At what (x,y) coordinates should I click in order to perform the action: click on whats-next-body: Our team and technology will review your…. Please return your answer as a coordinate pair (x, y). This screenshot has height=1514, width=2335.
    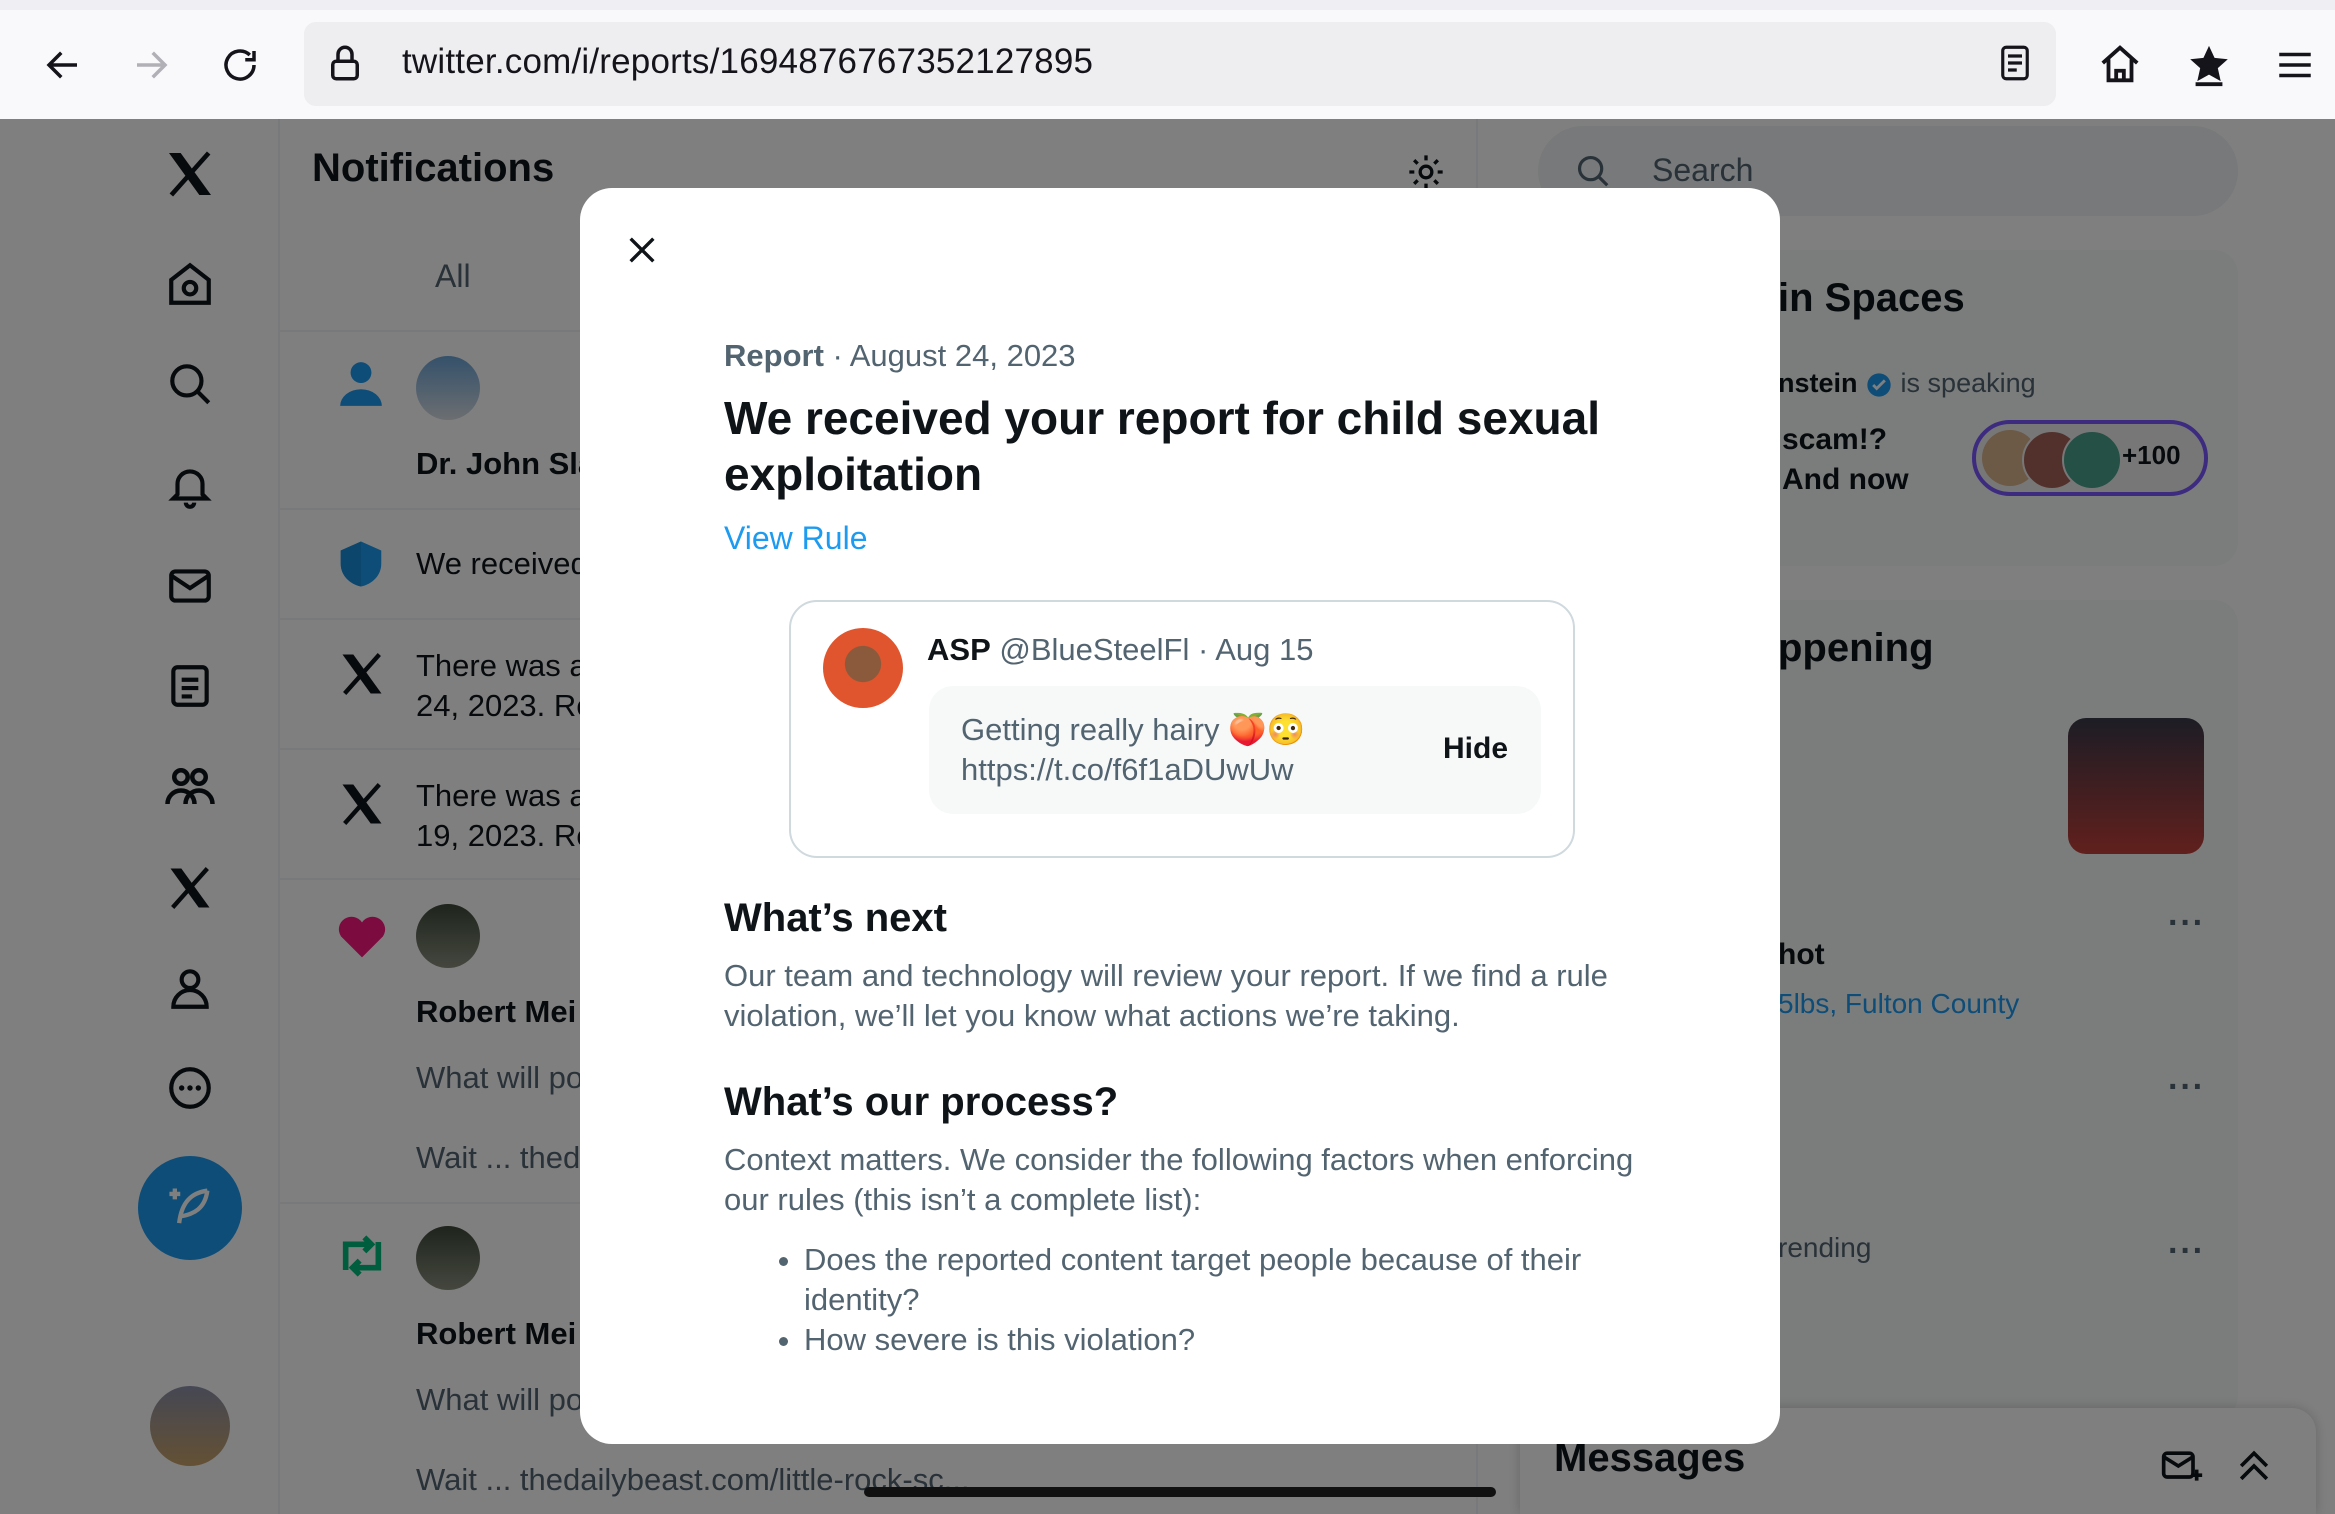
    Looking at the image, I should click on (1166, 995).